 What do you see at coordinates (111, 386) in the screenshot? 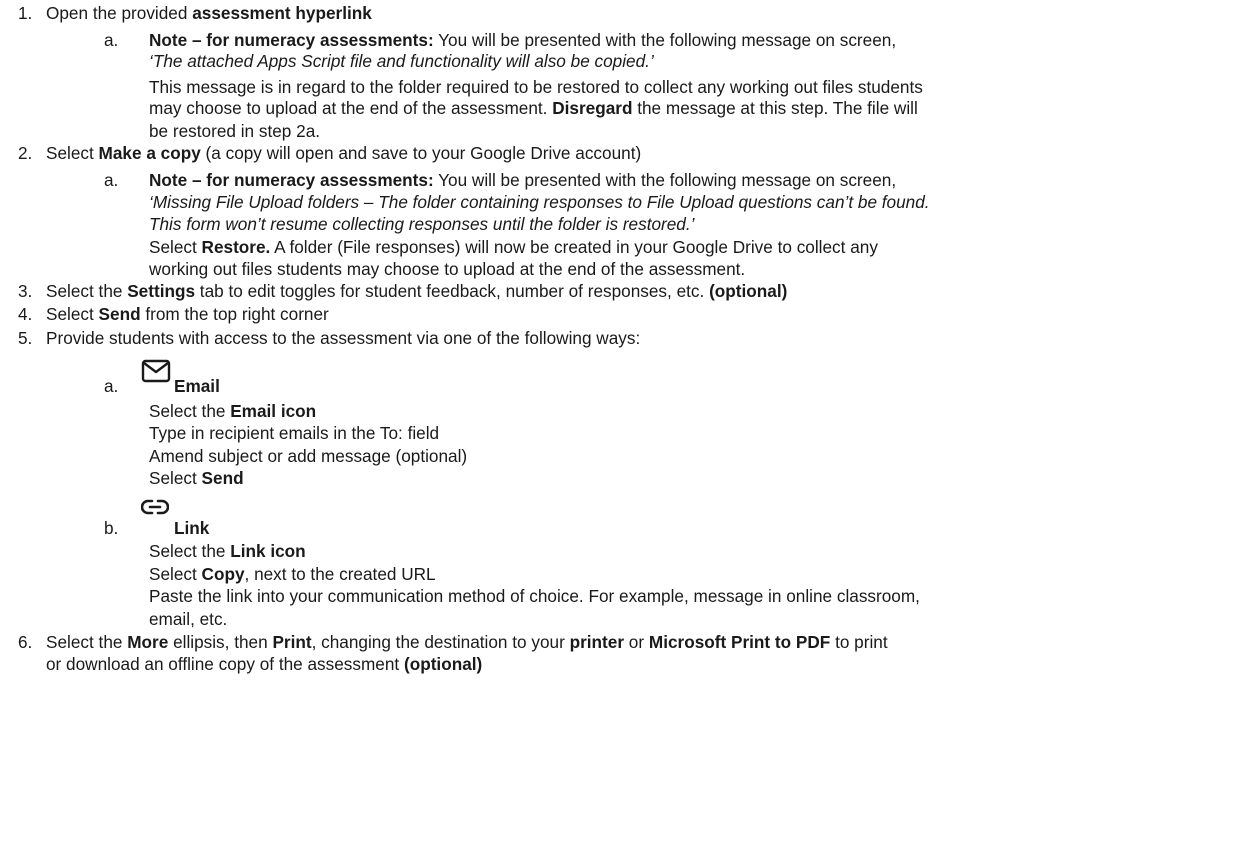
I see `email-option-letter: a.` at bounding box center [111, 386].